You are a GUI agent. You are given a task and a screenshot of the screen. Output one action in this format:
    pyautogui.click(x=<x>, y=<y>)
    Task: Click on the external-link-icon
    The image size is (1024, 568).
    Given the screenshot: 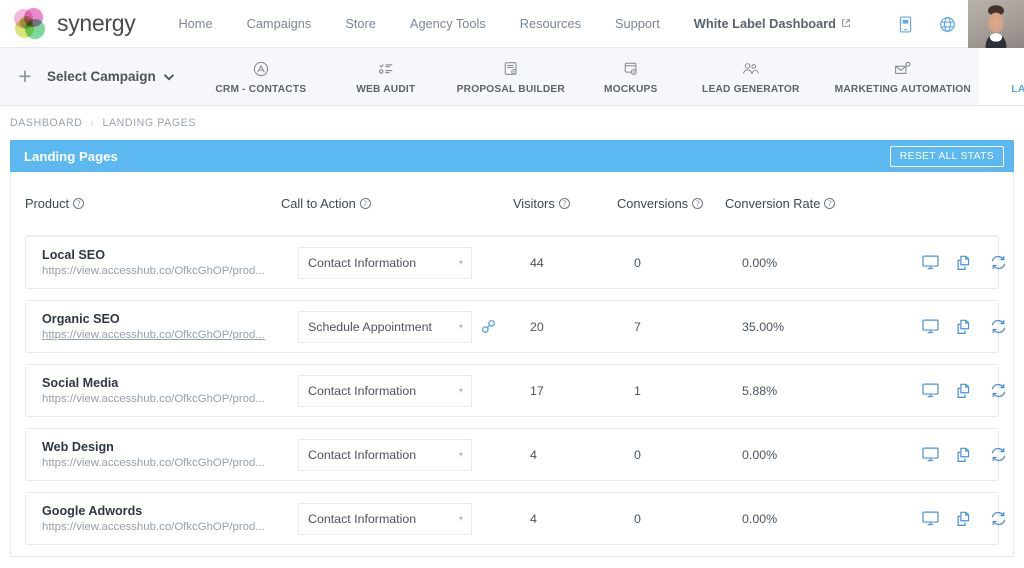 What is the action you would take?
    pyautogui.click(x=846, y=23)
    